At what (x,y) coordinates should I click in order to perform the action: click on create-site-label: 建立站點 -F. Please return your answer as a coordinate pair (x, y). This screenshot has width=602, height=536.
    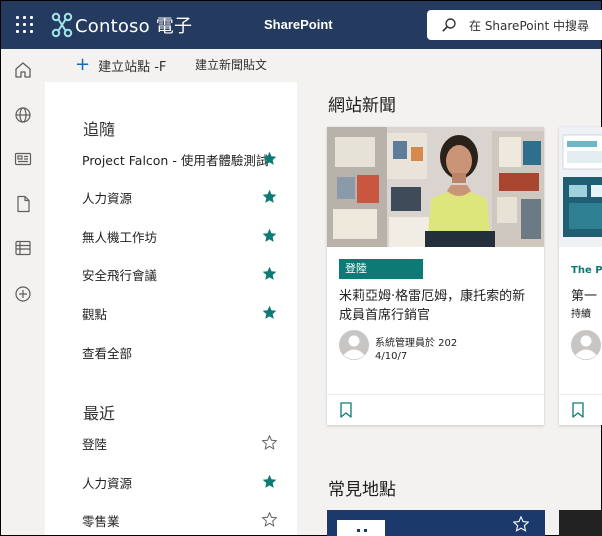
    Looking at the image, I should click on (132, 67).